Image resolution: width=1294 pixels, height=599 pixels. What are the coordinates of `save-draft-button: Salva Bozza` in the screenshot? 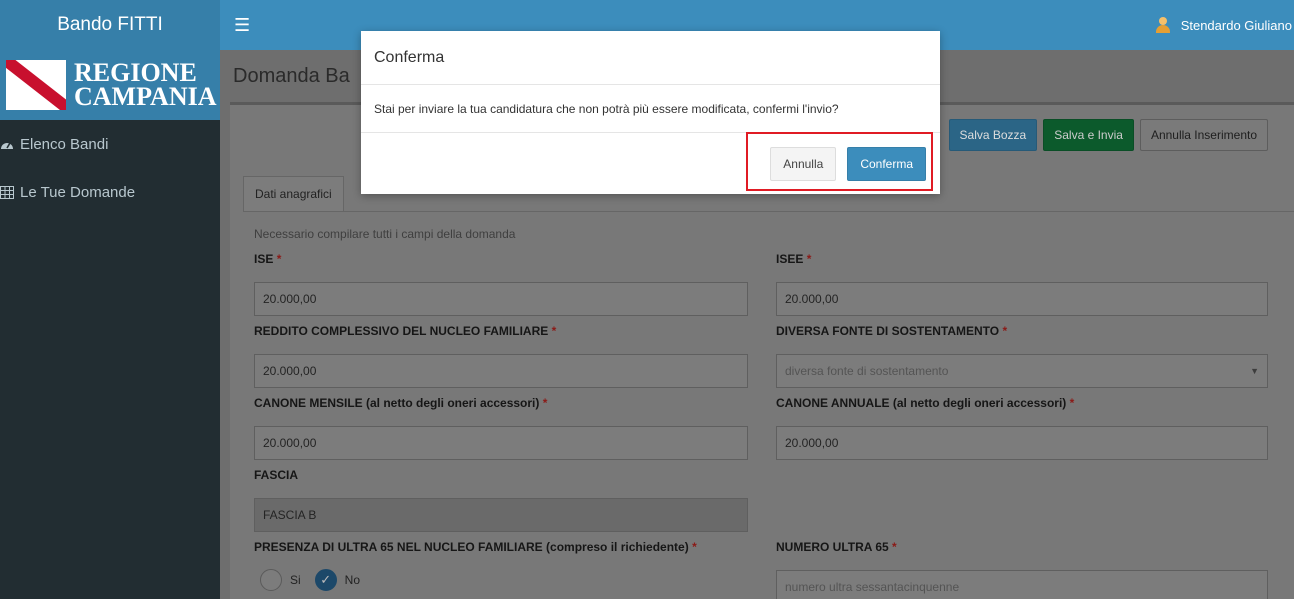 It's located at (993, 135).